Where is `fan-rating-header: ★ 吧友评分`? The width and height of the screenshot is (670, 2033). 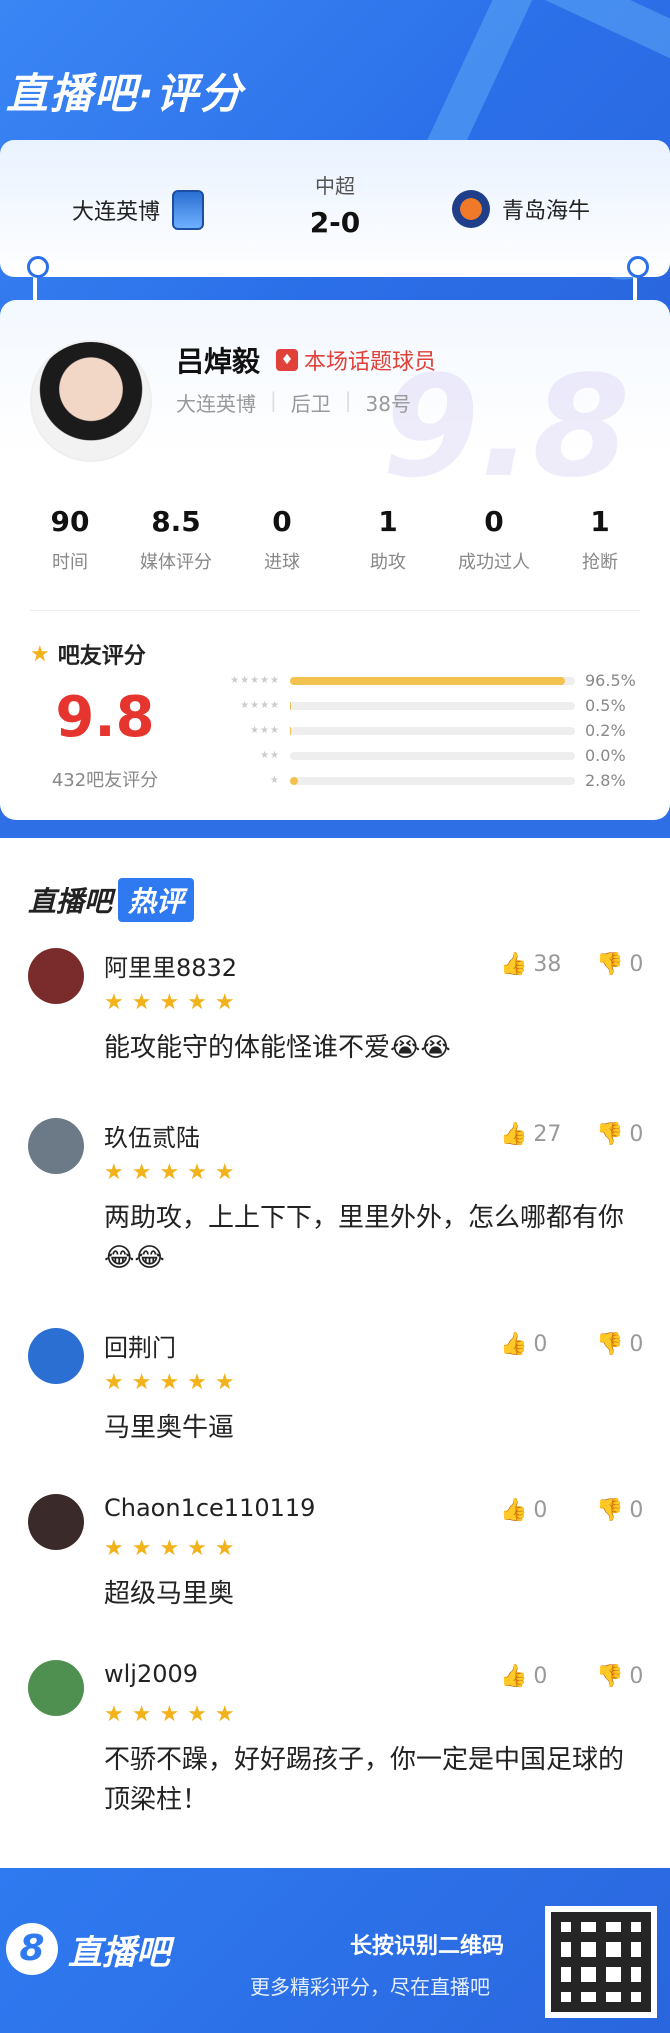 fan-rating-header: ★ 吧友评分 is located at coordinates (88, 654).